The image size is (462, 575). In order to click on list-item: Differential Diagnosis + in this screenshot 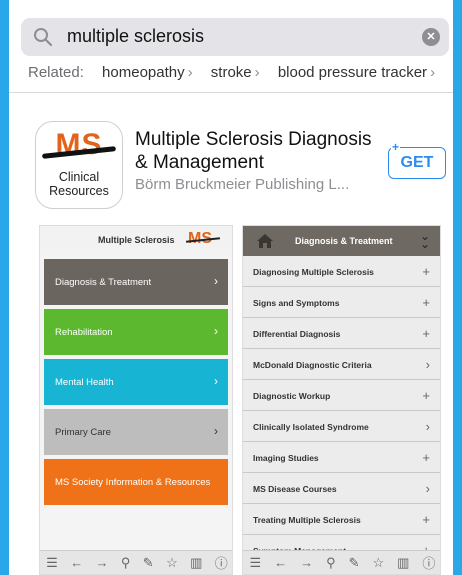, I will do `click(341, 333)`.